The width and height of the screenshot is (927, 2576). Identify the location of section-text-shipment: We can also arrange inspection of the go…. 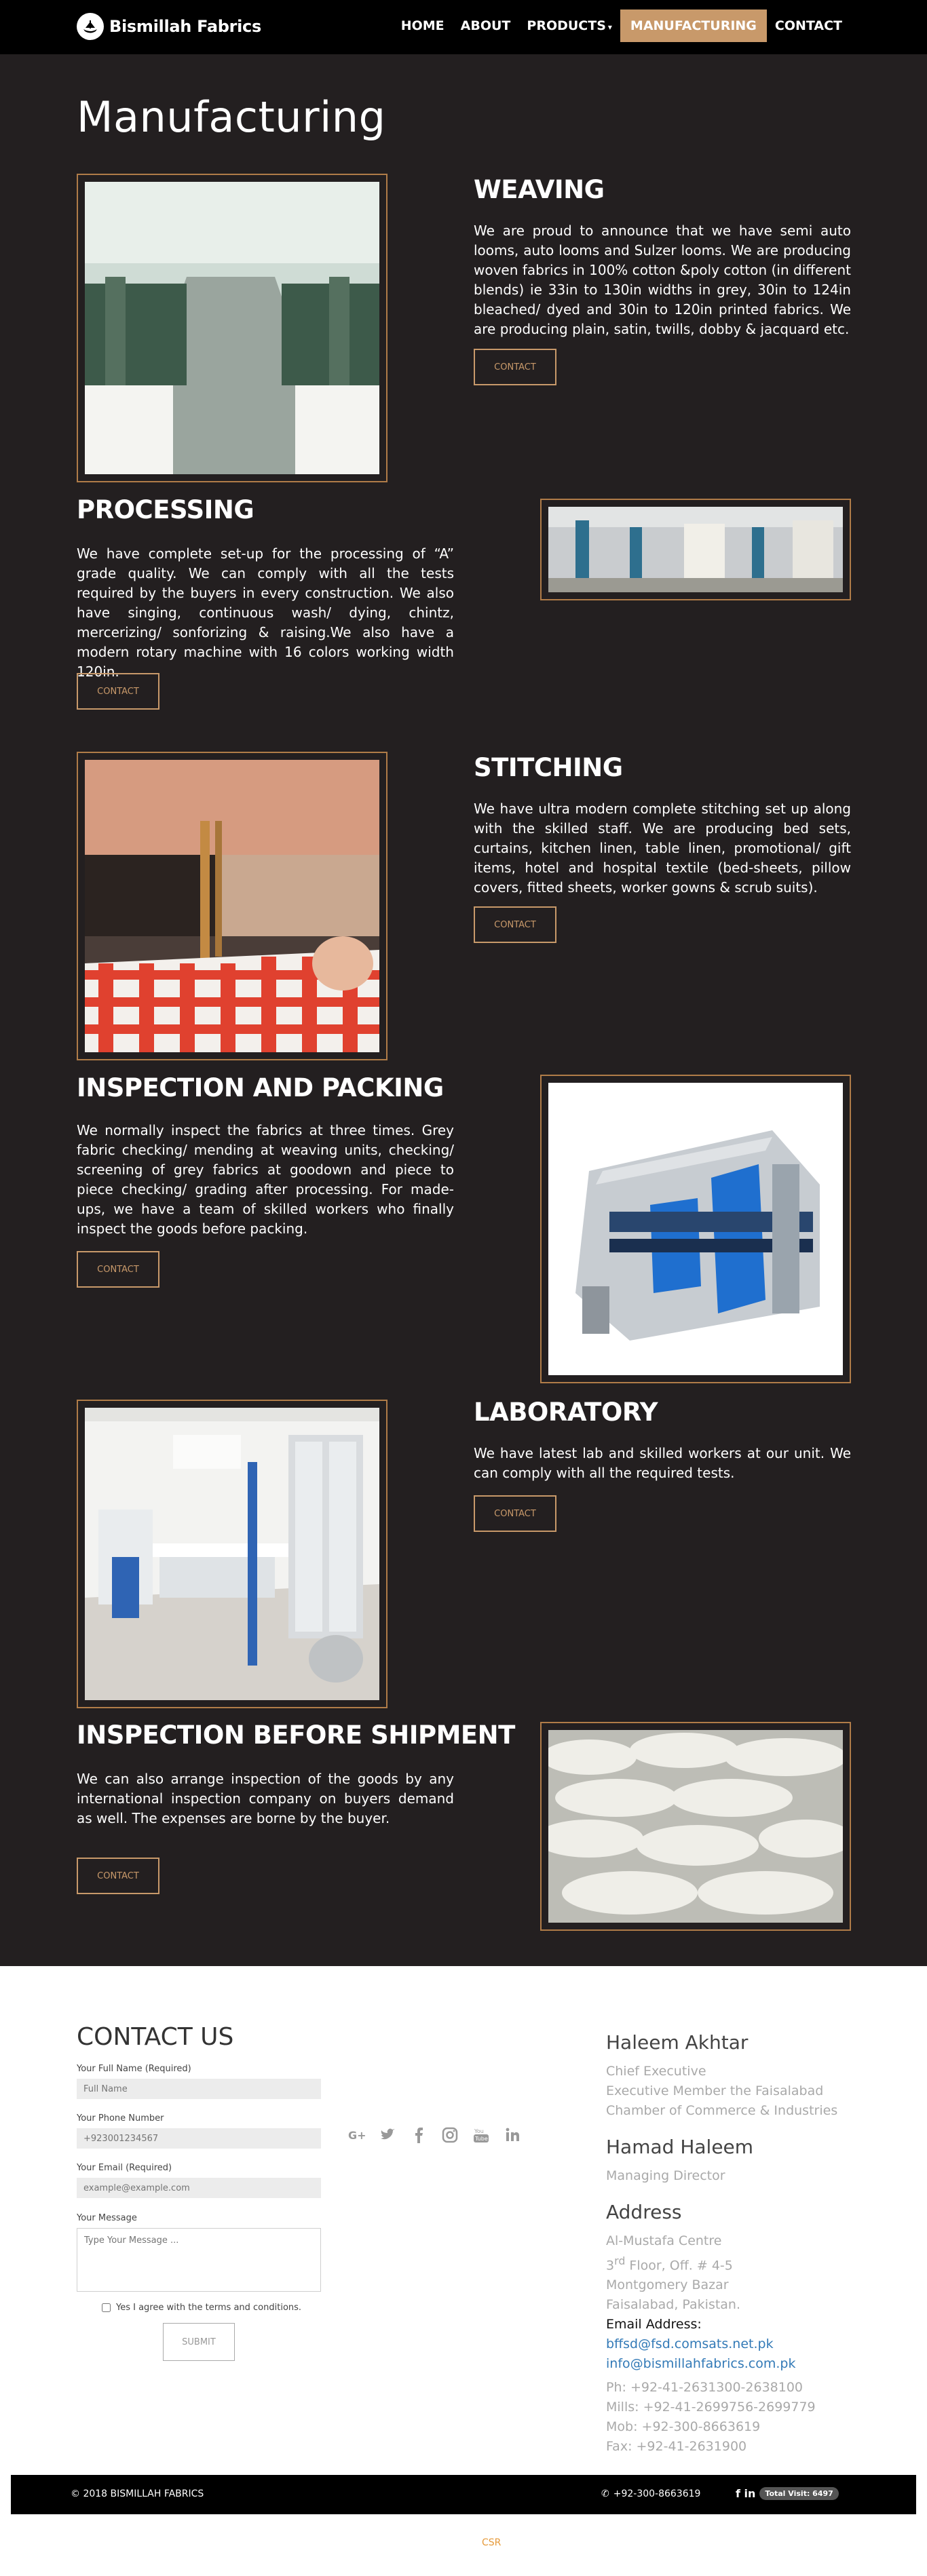
(265, 1798).